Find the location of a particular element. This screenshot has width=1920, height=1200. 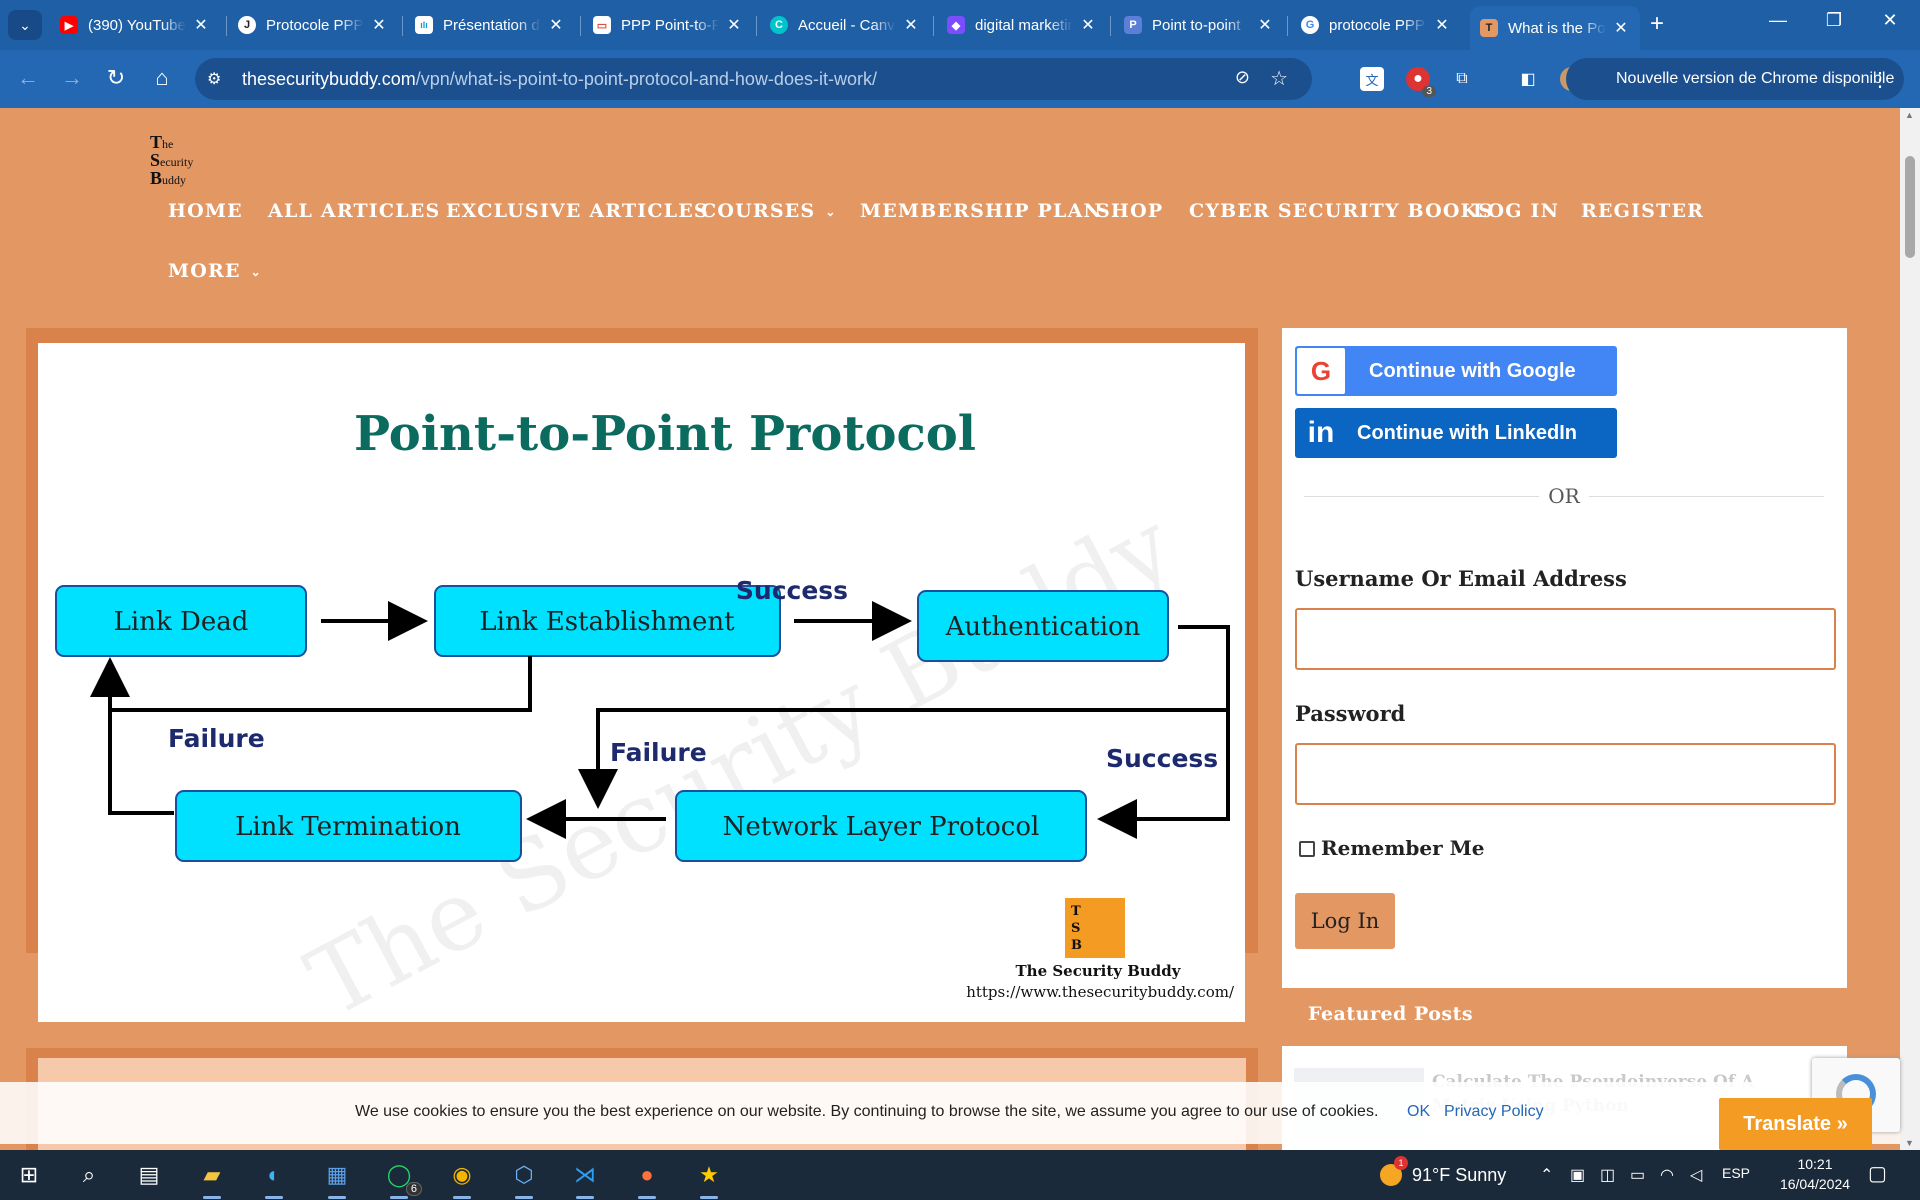

scrollbar-thumb is located at coordinates (1910, 207).